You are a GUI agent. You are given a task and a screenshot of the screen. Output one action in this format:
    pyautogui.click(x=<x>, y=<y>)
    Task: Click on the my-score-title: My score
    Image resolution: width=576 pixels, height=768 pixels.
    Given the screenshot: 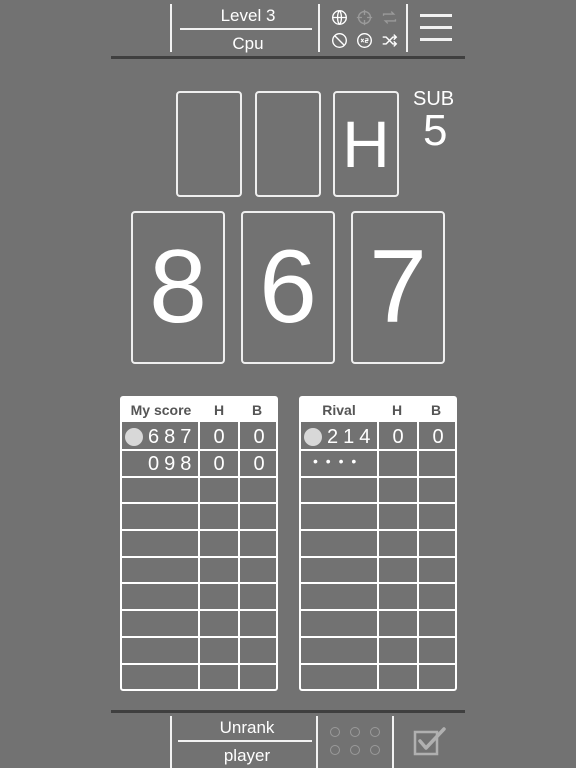 What is the action you would take?
    pyautogui.click(x=161, y=410)
    